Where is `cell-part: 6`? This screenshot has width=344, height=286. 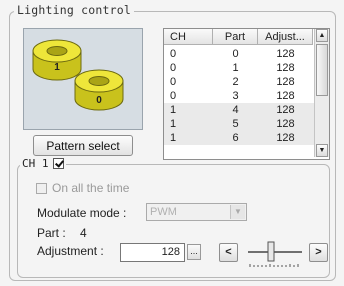
cell-part: 6 is located at coordinates (235, 138).